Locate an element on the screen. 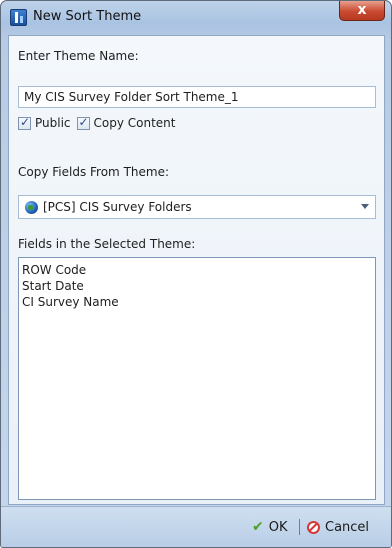  button-bar: ✔ OK Cancel is located at coordinates (196, 526).